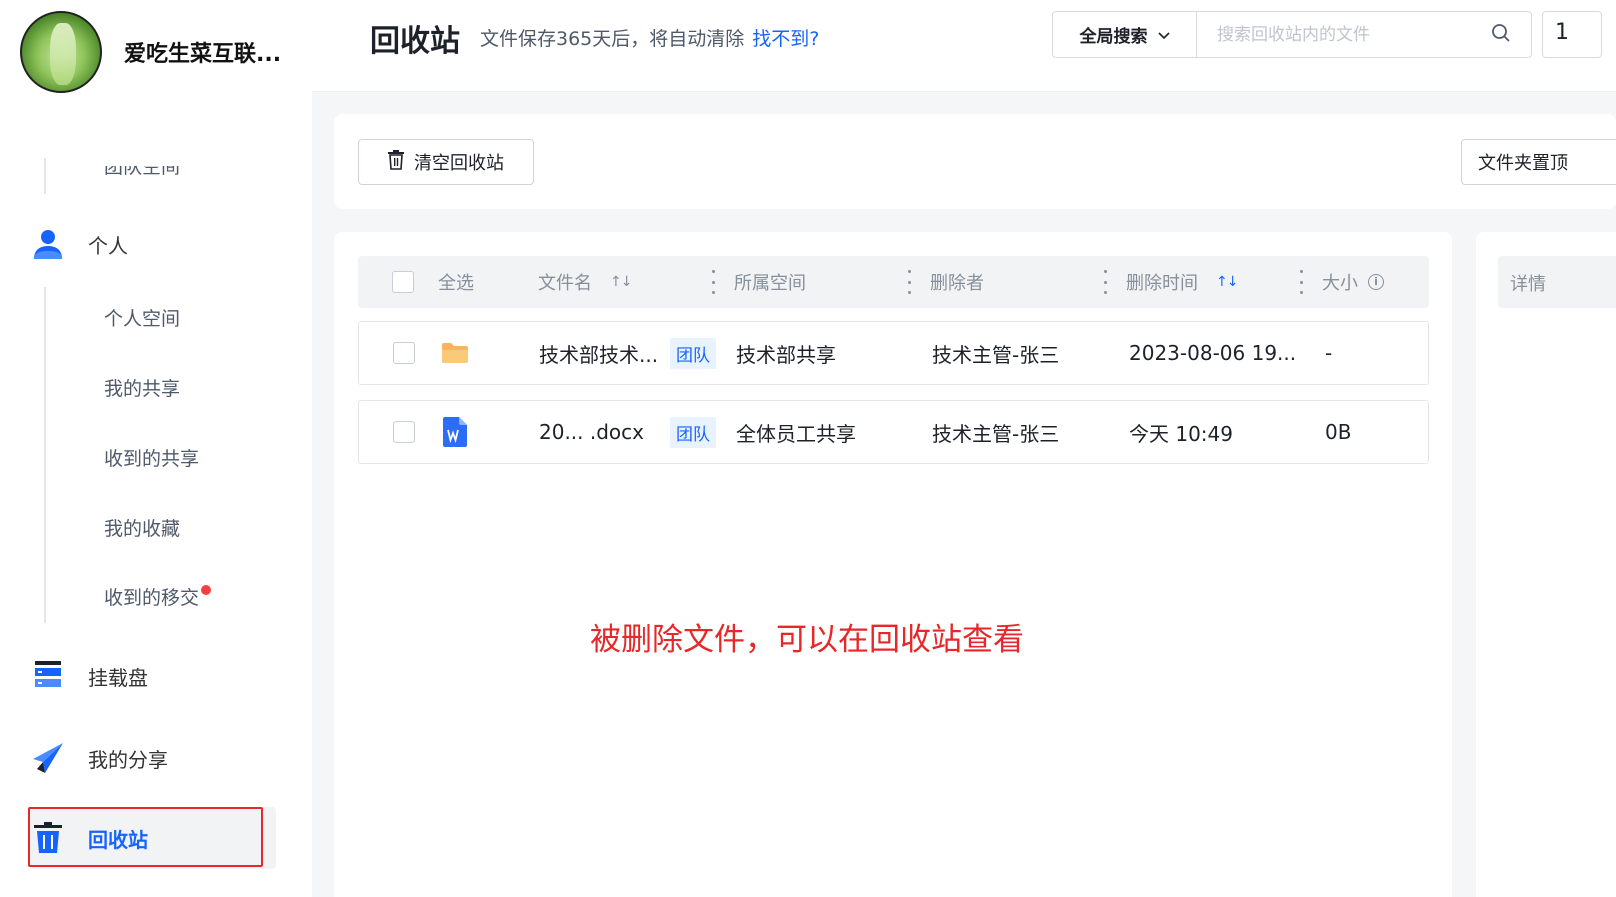  What do you see at coordinates (142, 172) in the screenshot?
I see `sidebar-item-team-space: 团队空间` at bounding box center [142, 172].